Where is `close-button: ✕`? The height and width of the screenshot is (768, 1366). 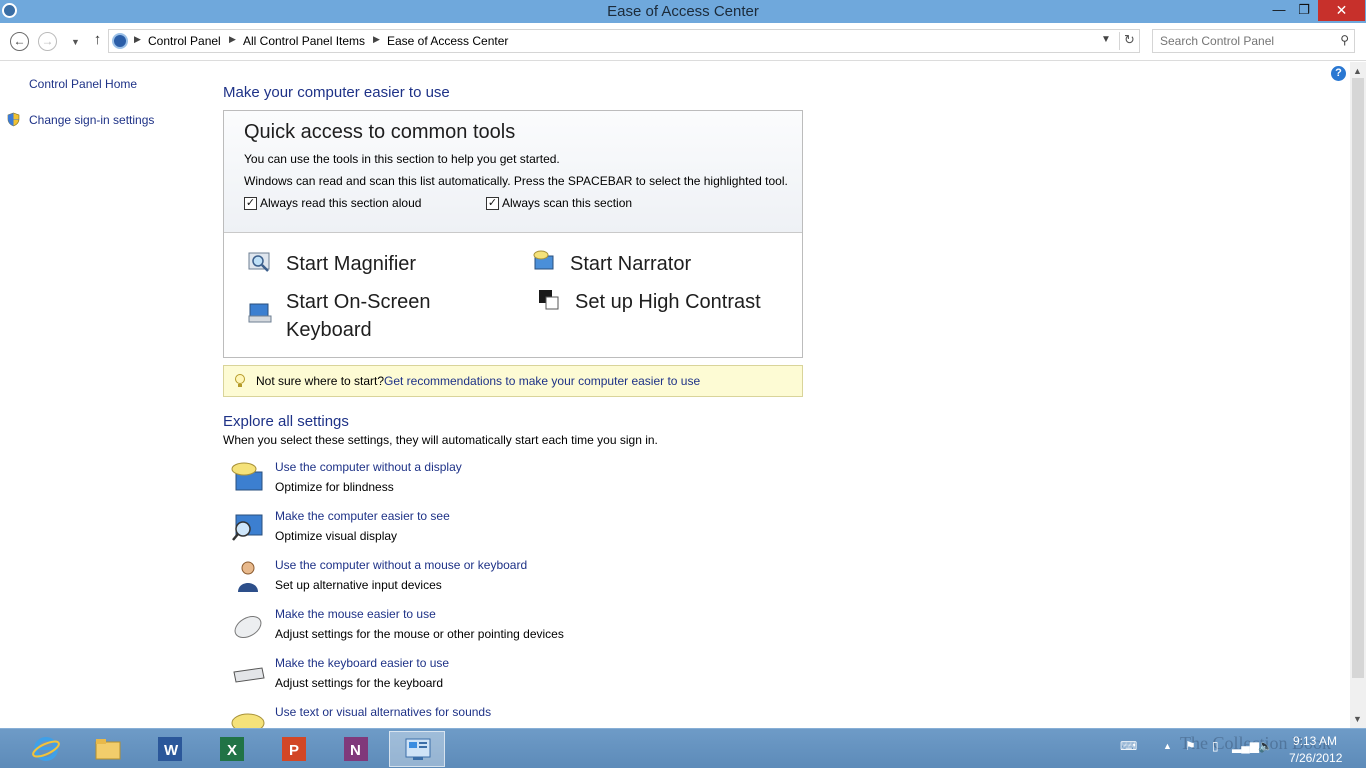
close-button: ✕ is located at coordinates (1341, 10).